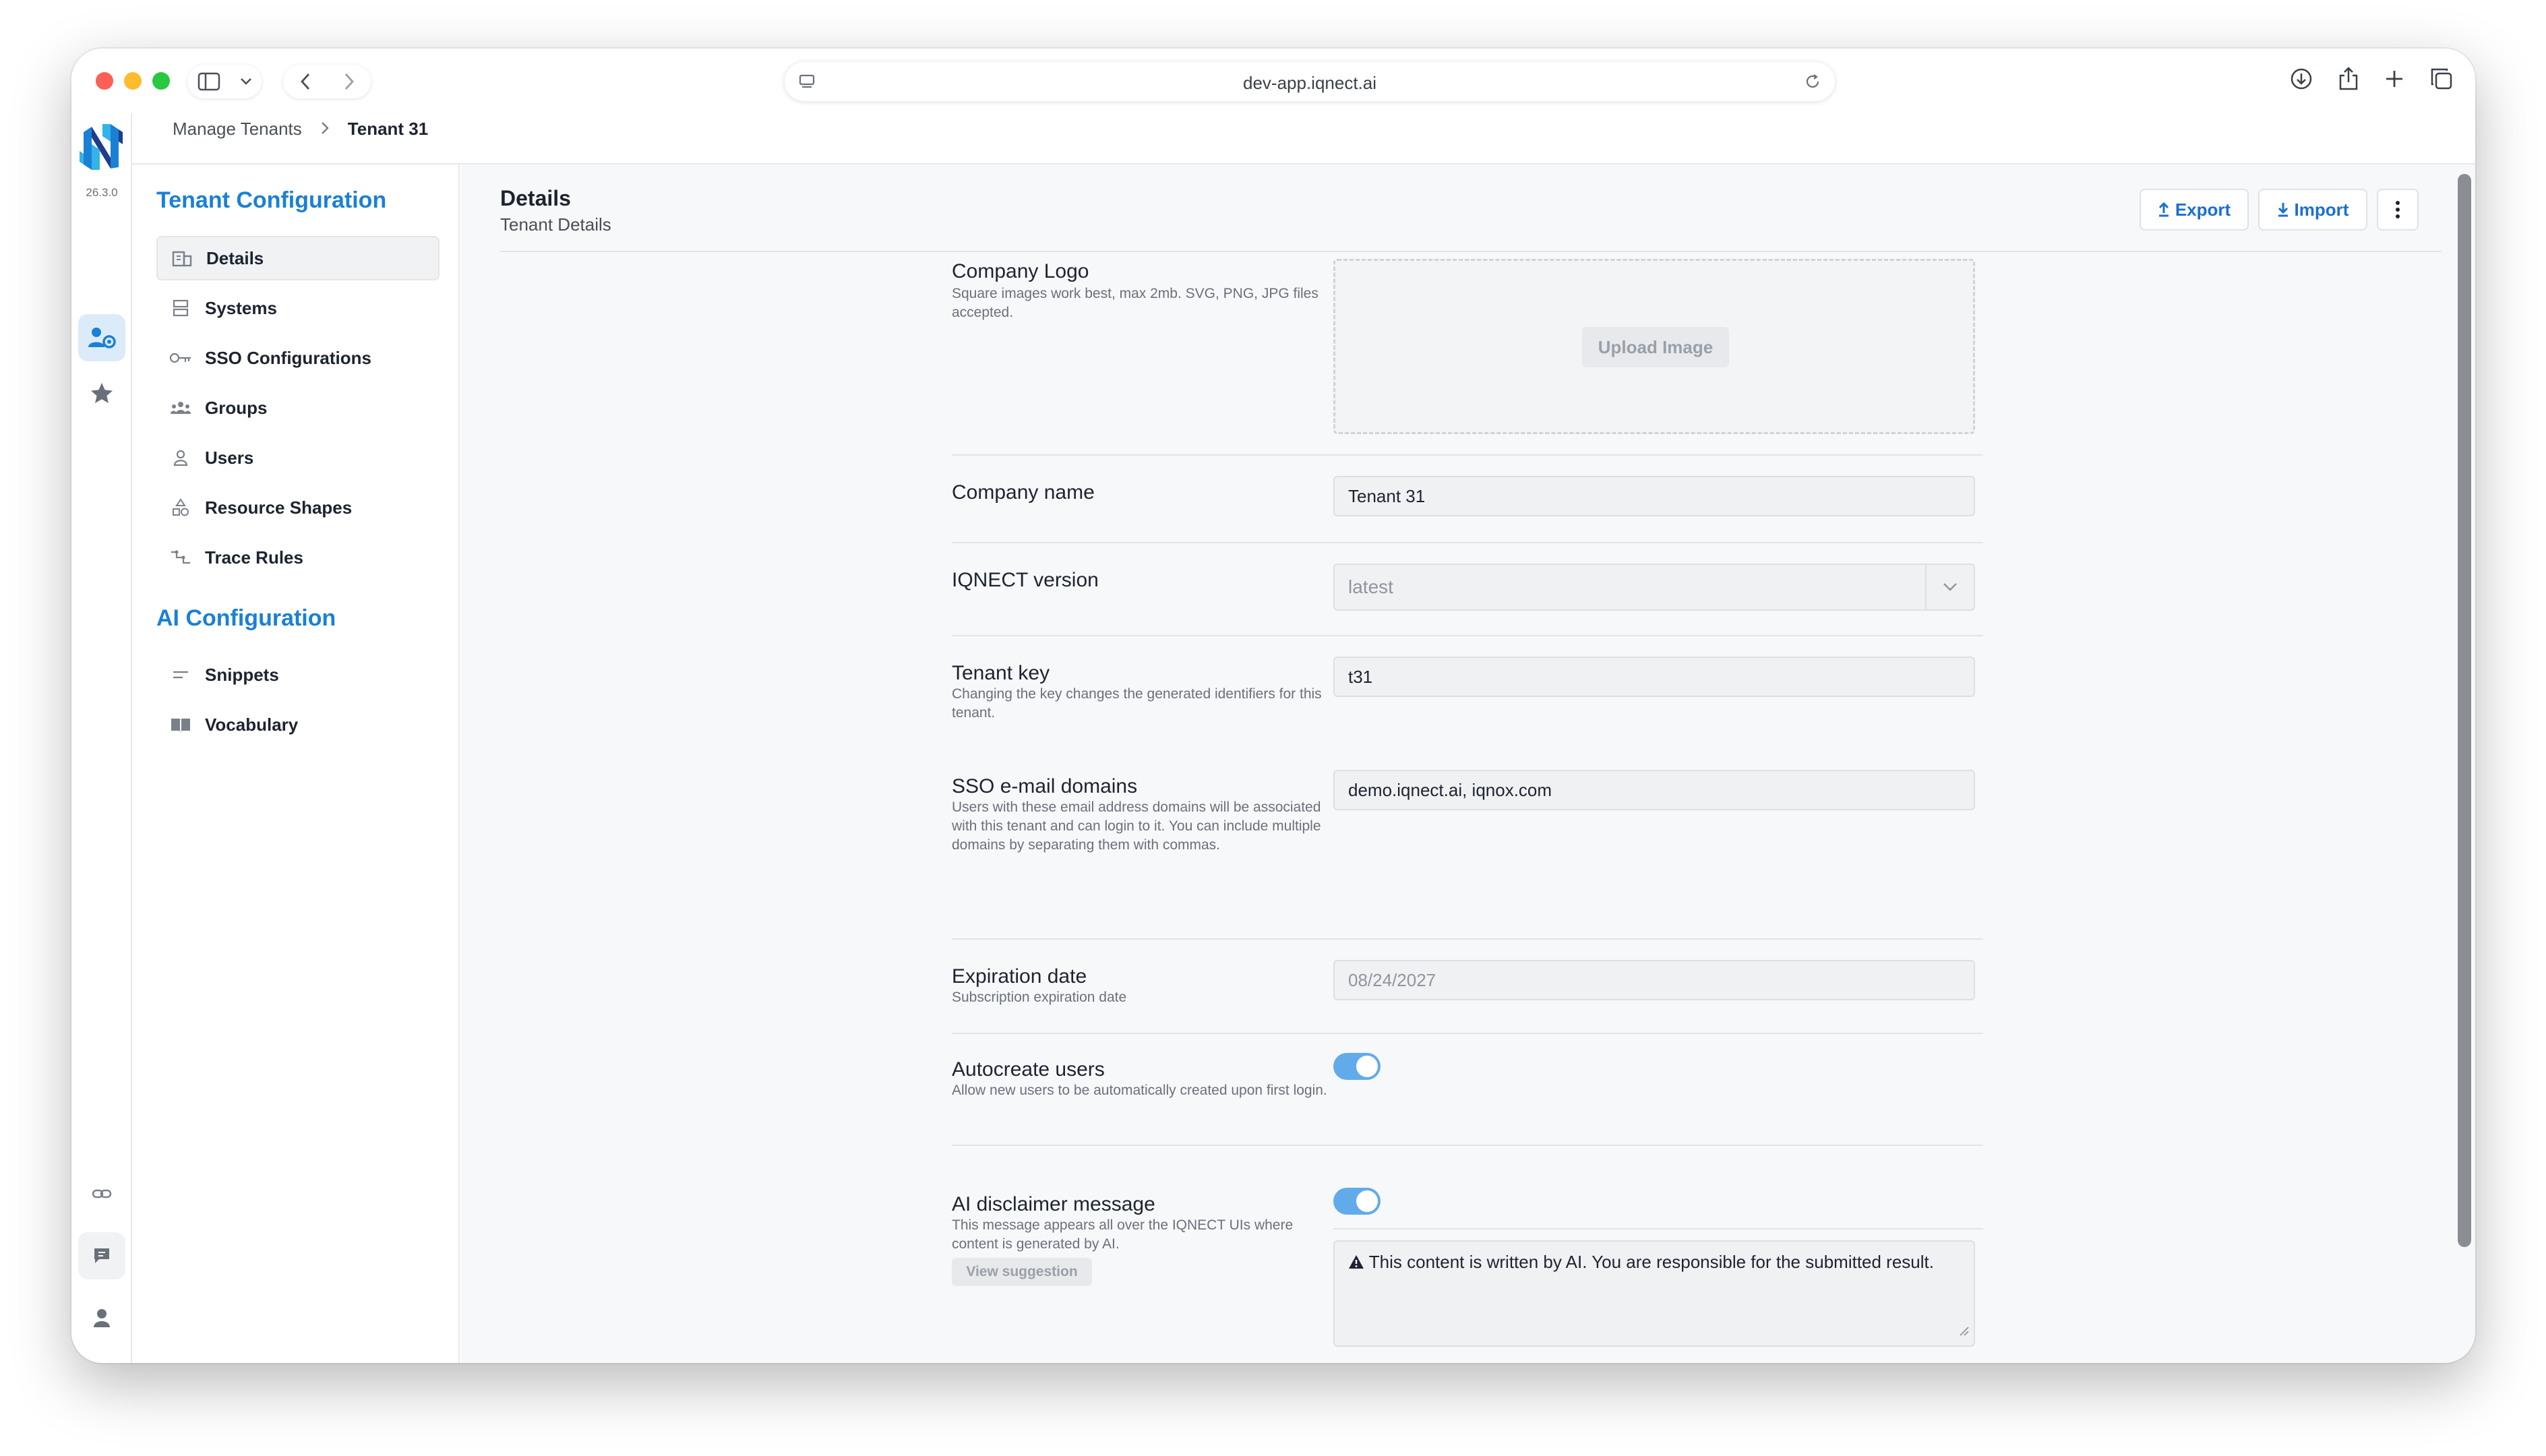 This screenshot has width=2546, height=1456. What do you see at coordinates (555, 224) in the screenshot?
I see `page-subtitle: Tenant Details` at bounding box center [555, 224].